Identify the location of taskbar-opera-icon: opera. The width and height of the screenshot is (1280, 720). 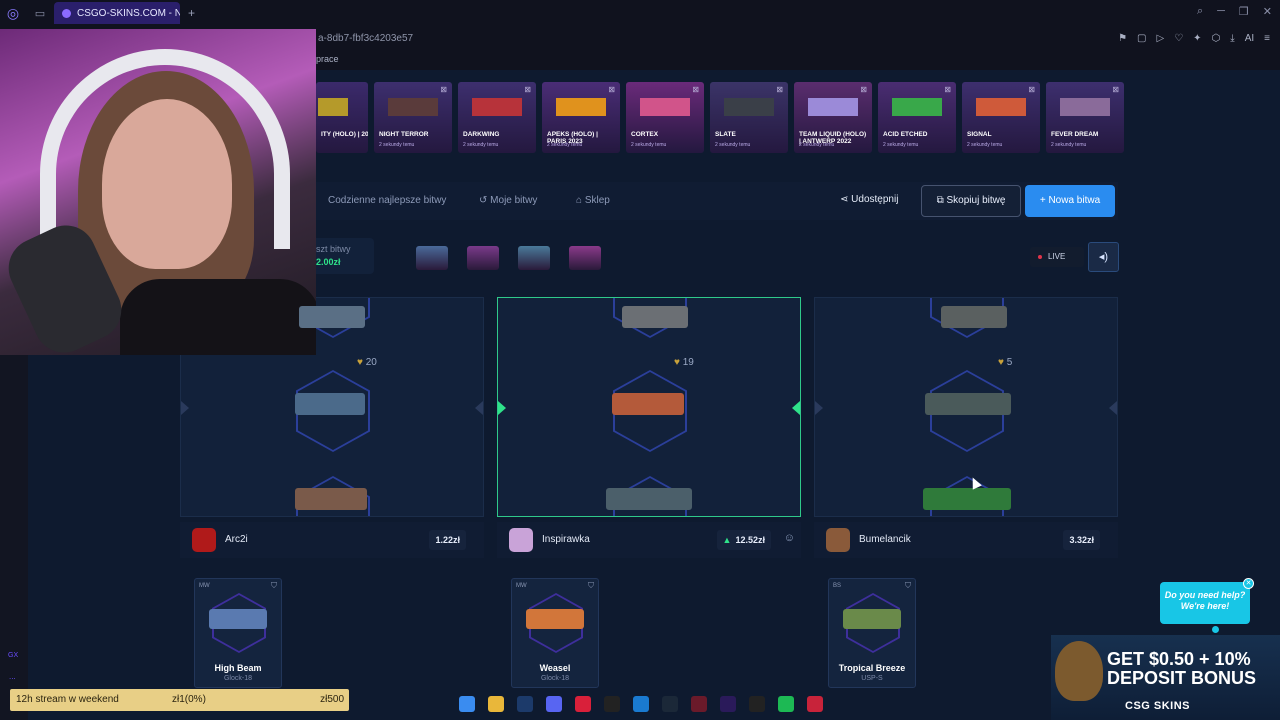
(582, 704).